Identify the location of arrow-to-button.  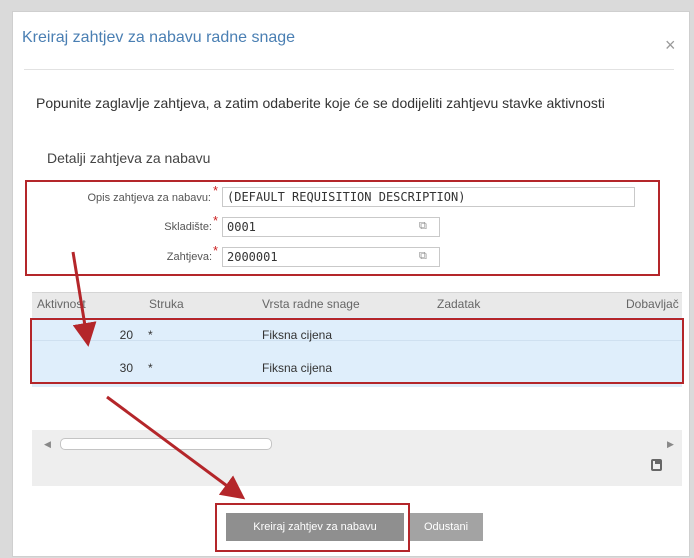
(176, 447).